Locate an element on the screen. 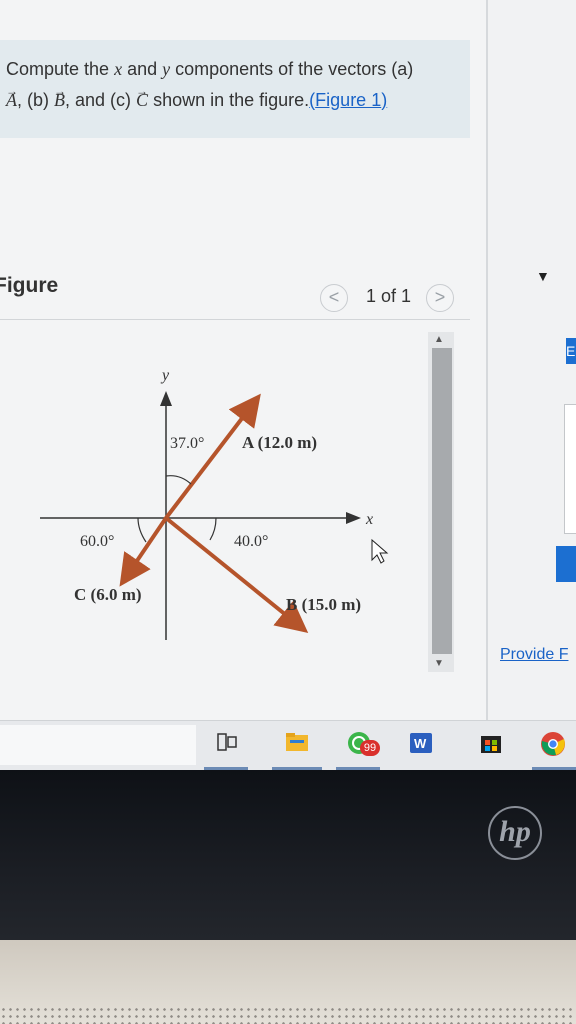 The image size is (576, 1024). task-view-icon is located at coordinates (227, 745).